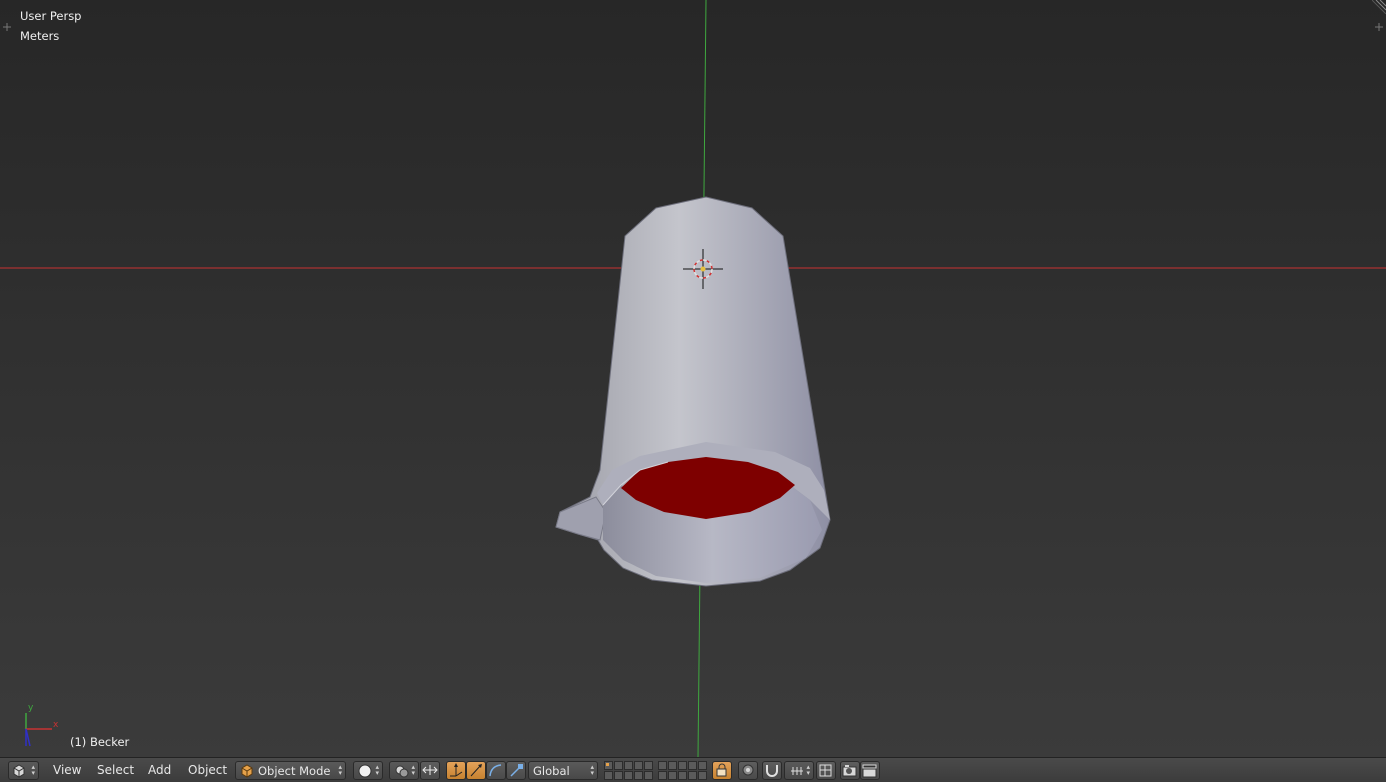 The width and height of the screenshot is (1386, 782). What do you see at coordinates (40, 36) in the screenshot?
I see `units-label: Meters` at bounding box center [40, 36].